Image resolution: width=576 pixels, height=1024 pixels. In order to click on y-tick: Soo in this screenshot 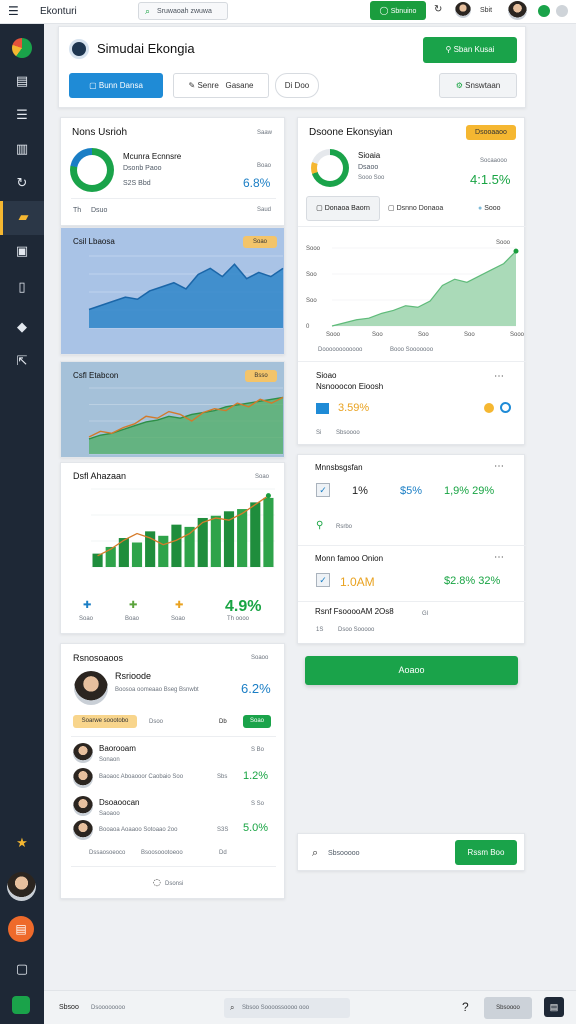, I will do `click(311, 301)`.